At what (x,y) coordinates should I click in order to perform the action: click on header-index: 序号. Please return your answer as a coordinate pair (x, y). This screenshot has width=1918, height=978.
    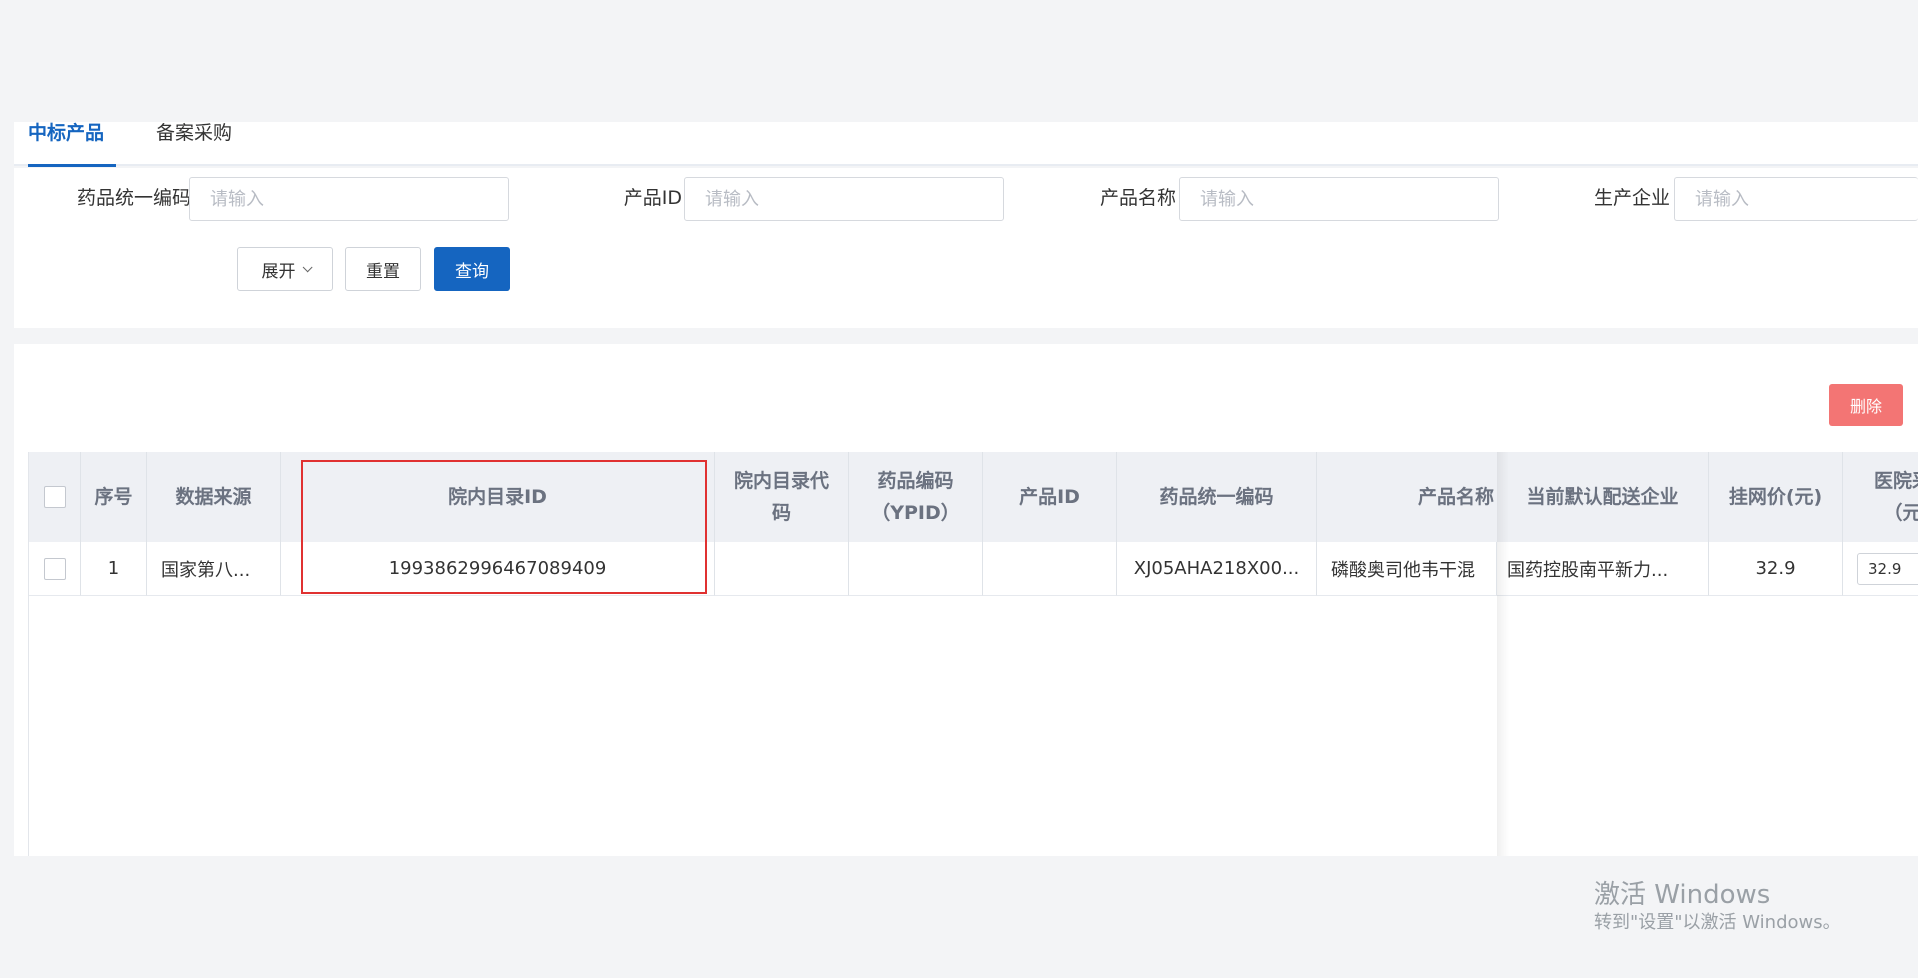
    Looking at the image, I should click on (114, 497).